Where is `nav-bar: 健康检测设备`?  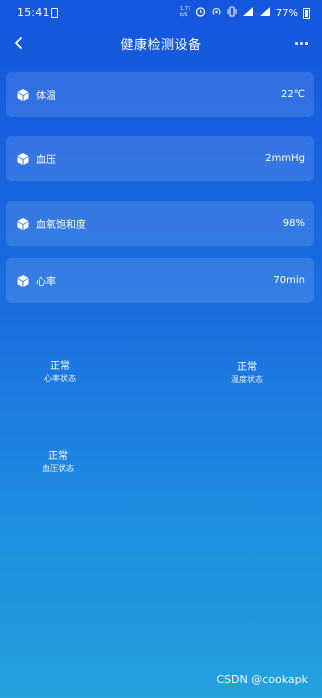
nav-bar: 健康检测设备 is located at coordinates (161, 43).